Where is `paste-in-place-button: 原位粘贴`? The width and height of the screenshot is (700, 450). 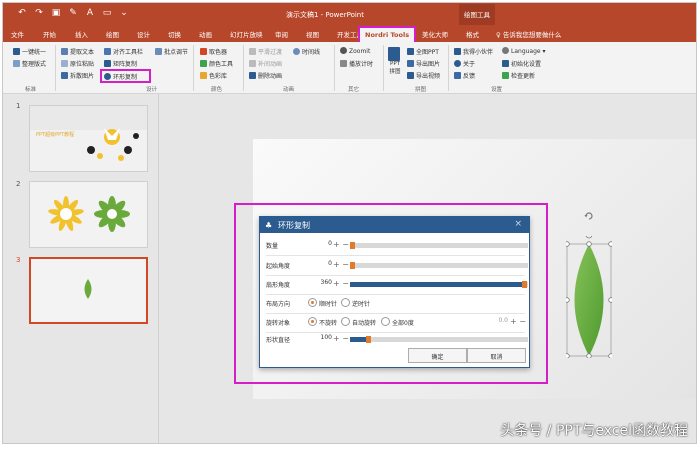 paste-in-place-button: 原位粘贴 is located at coordinates (77, 63).